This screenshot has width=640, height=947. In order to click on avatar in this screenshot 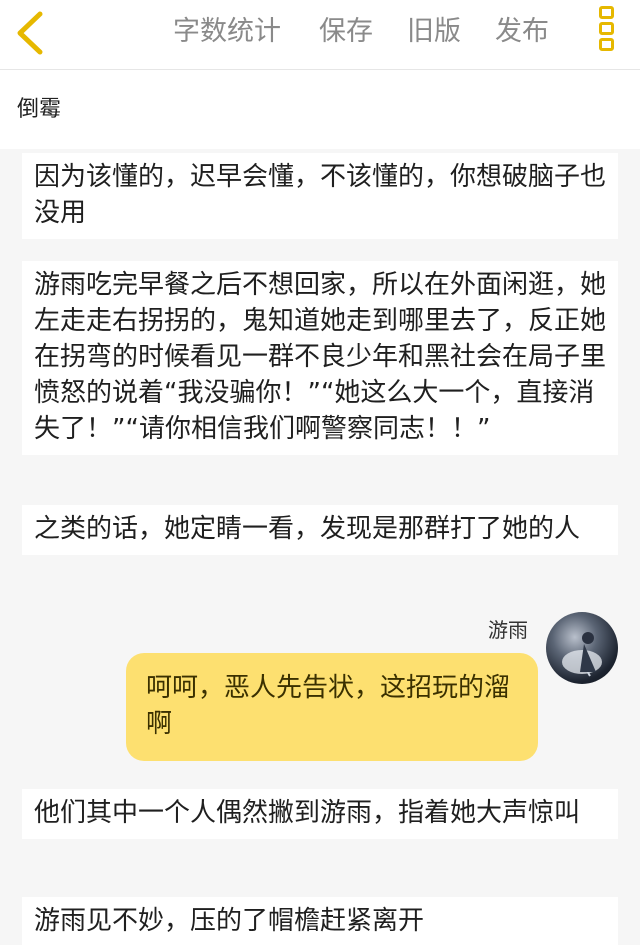, I will do `click(582, 648)`.